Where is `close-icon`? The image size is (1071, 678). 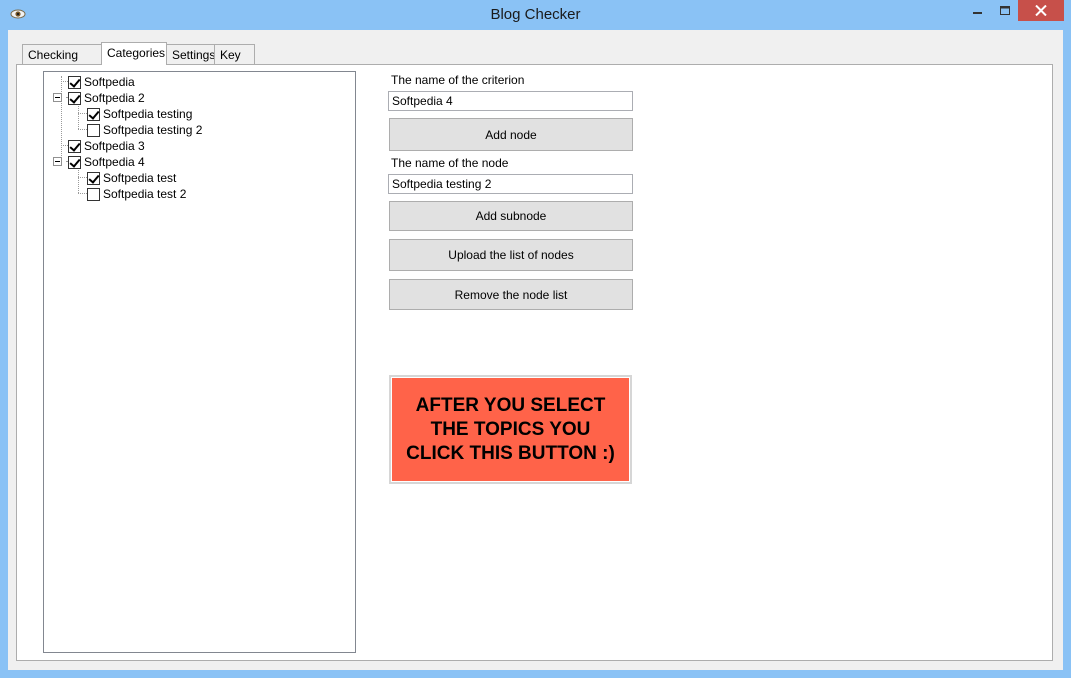 close-icon is located at coordinates (1041, 10).